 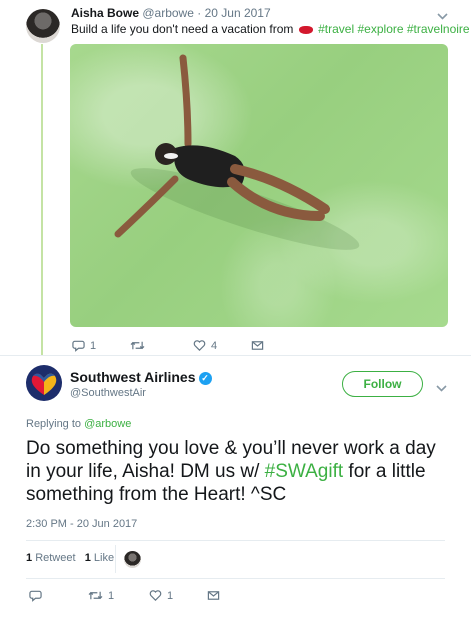 I want to click on retweet-stat-label: Retweet, so click(x=55, y=558).